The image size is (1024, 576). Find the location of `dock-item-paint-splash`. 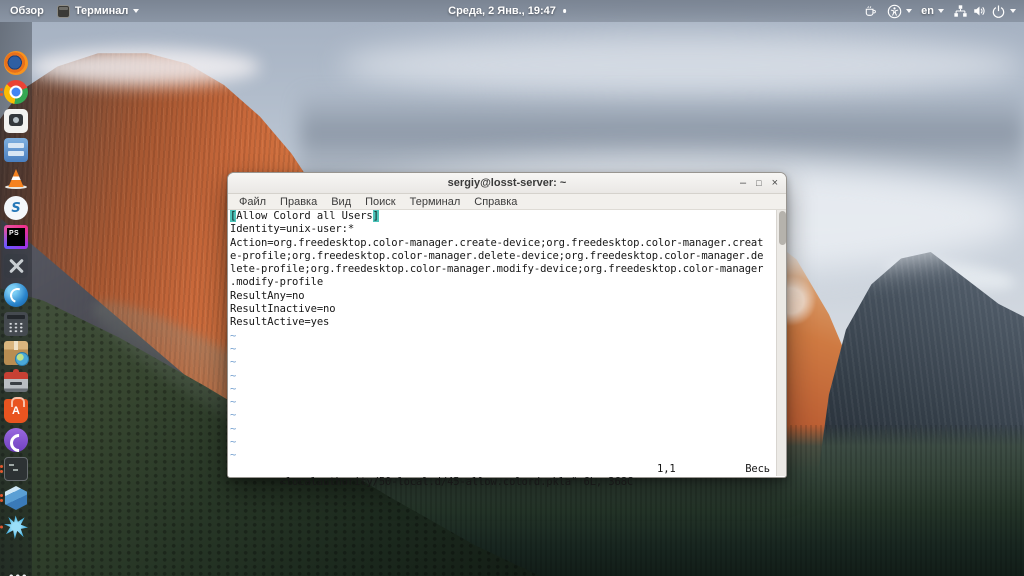

dock-item-paint-splash is located at coordinates (14, 527).